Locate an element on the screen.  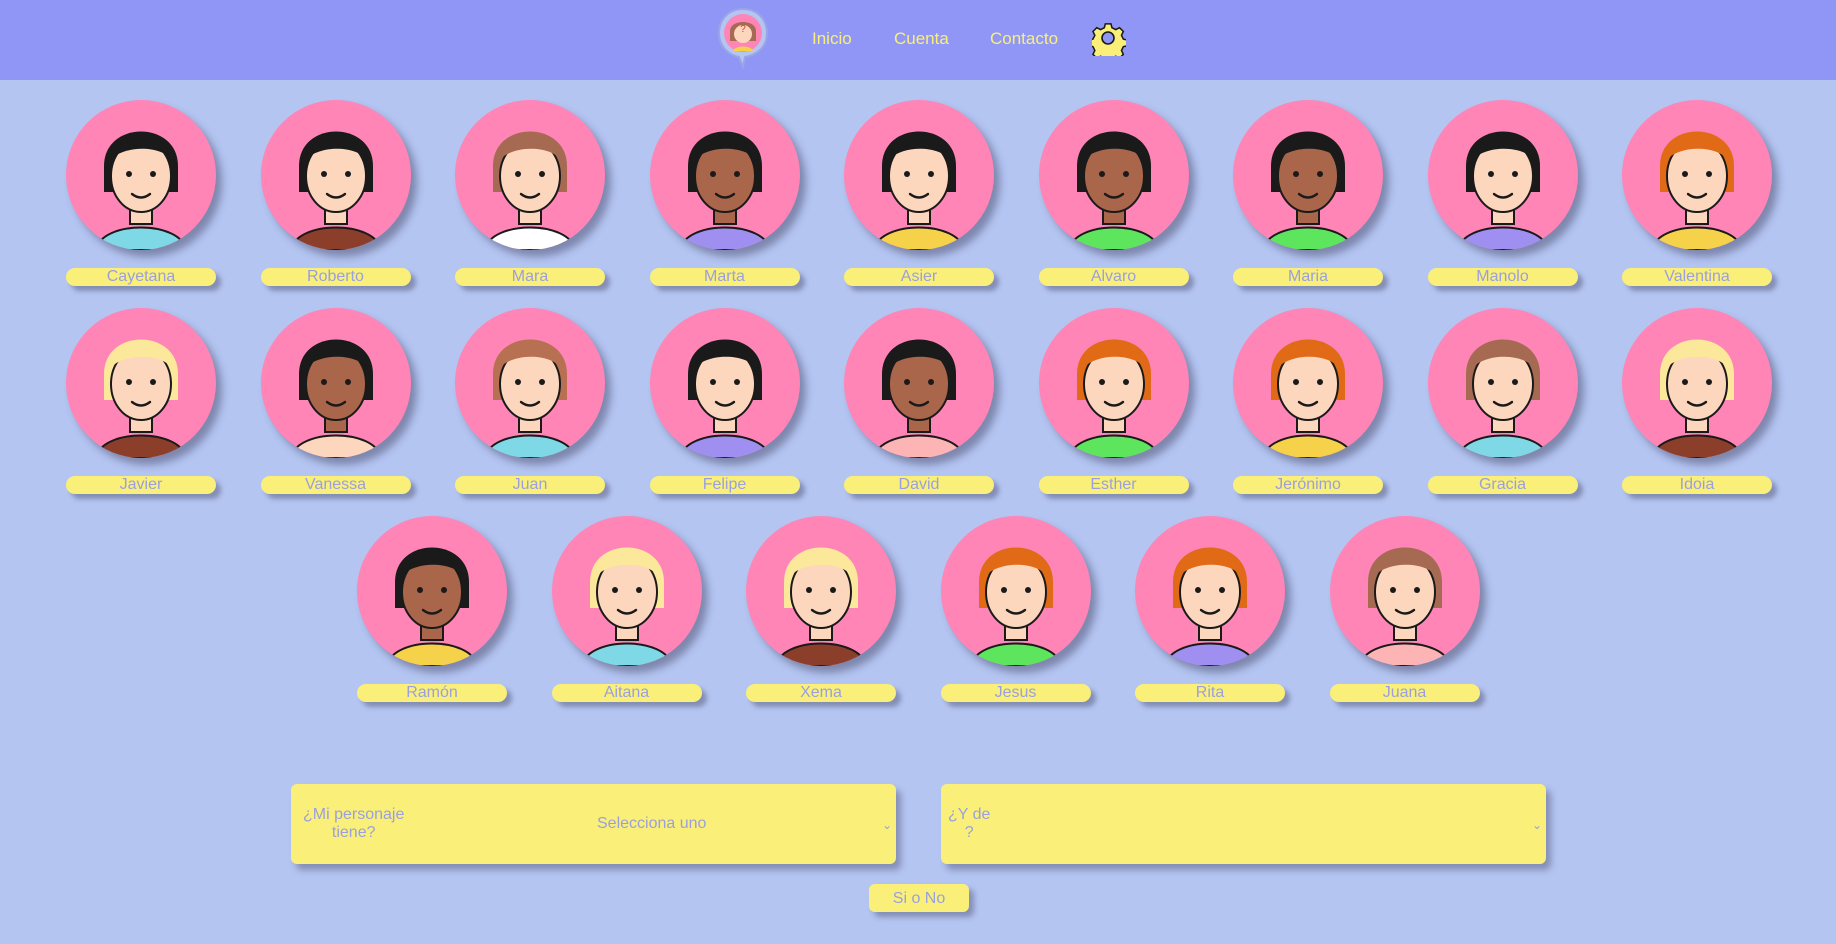
character-card: Manolo is located at coordinates (1502, 195).